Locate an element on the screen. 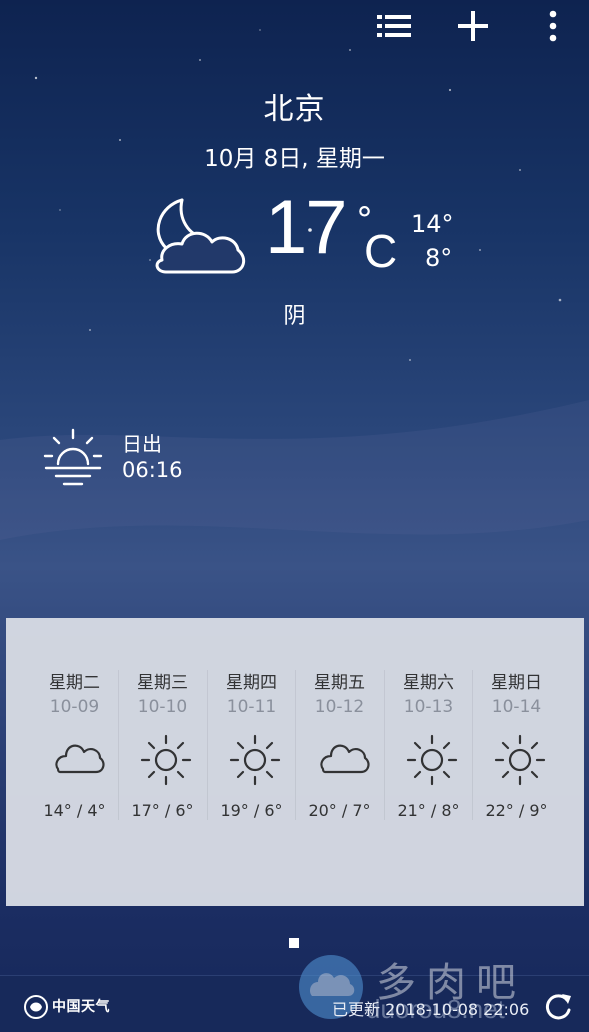  forecast-temps: 20° / 7° is located at coordinates (339, 810).